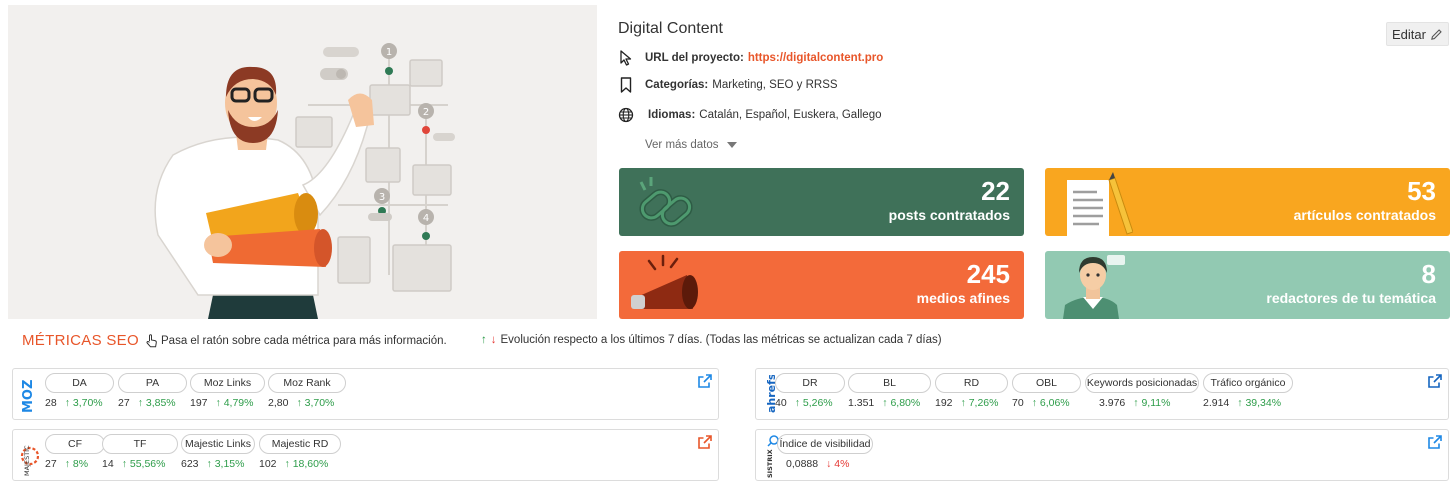 Image resolution: width=1456 pixels, height=489 pixels. I want to click on moz-logo: MOZ, so click(28, 395).